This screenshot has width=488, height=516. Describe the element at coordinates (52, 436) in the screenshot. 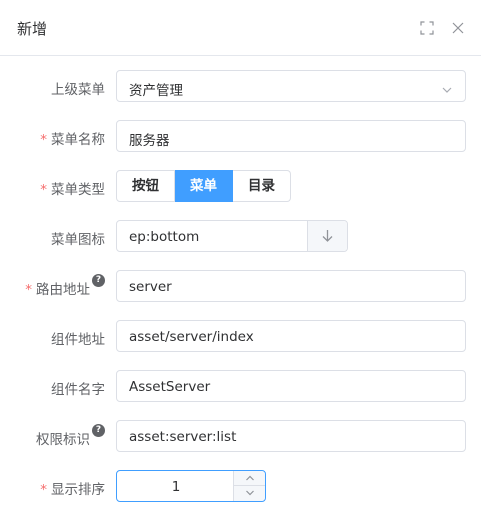

I see `permission-label: 权限标识?` at that location.